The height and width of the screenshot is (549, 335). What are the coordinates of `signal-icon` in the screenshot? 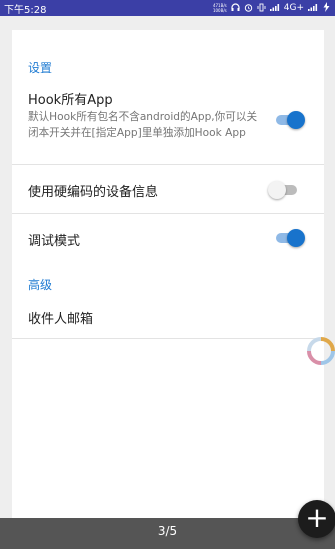 It's located at (274, 8).